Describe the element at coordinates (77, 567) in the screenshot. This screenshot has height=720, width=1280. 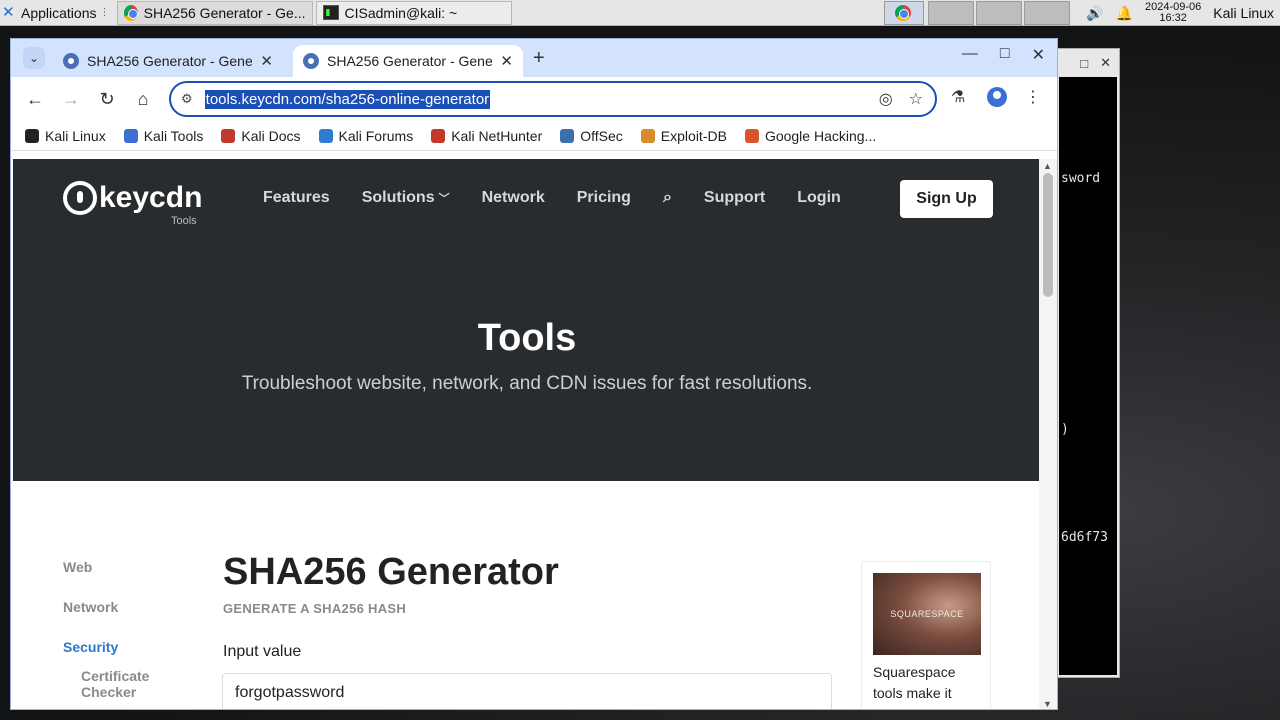
I see `sidebar-item-web: Web` at that location.